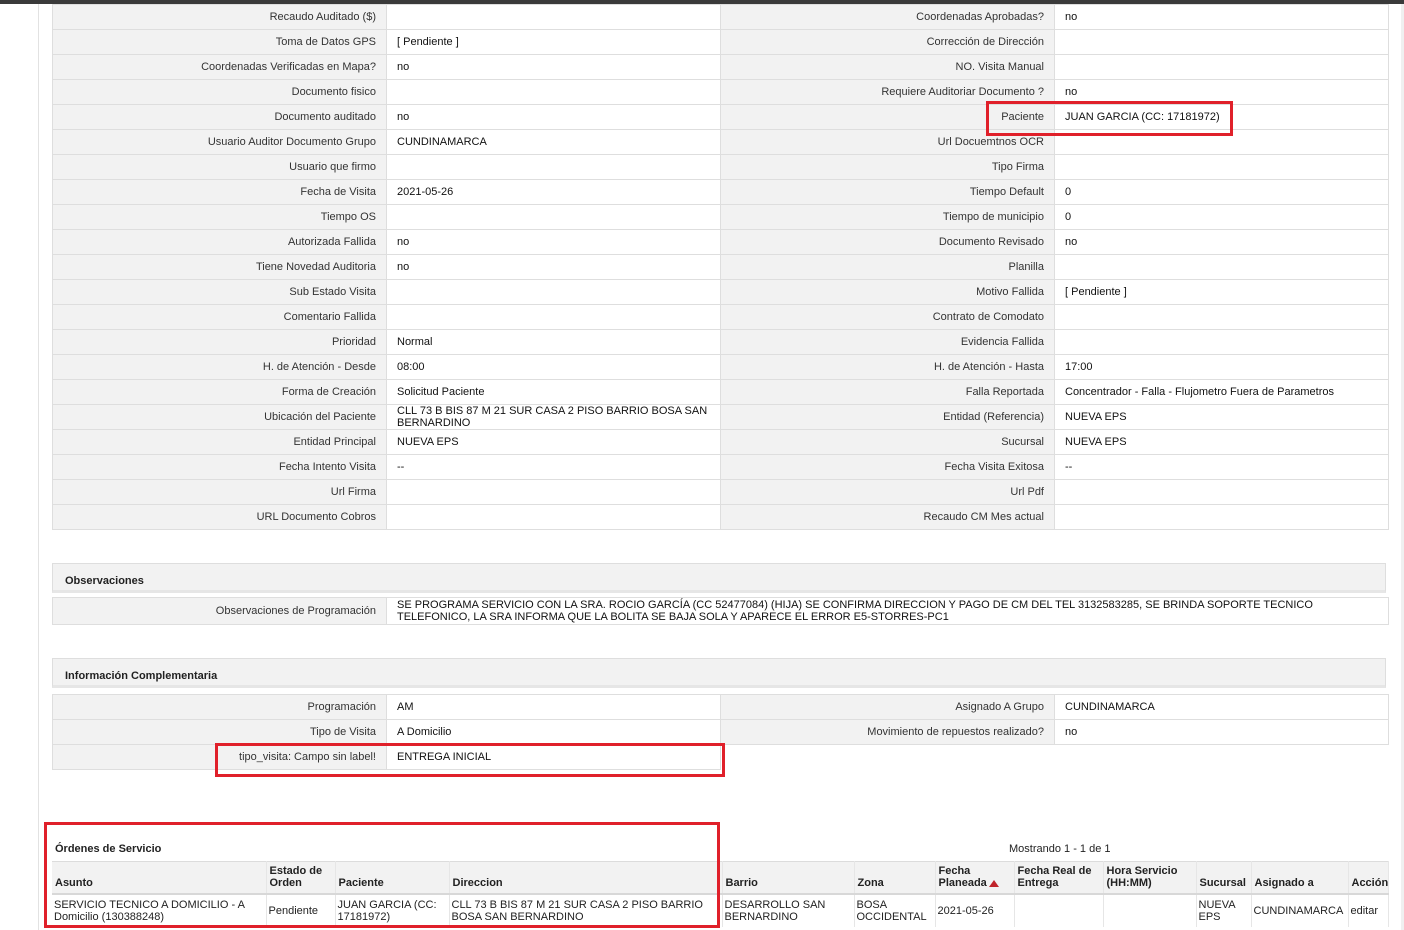 The height and width of the screenshot is (930, 1404). I want to click on cell-zona: BOSA OCCIDENTAL, so click(895, 910).